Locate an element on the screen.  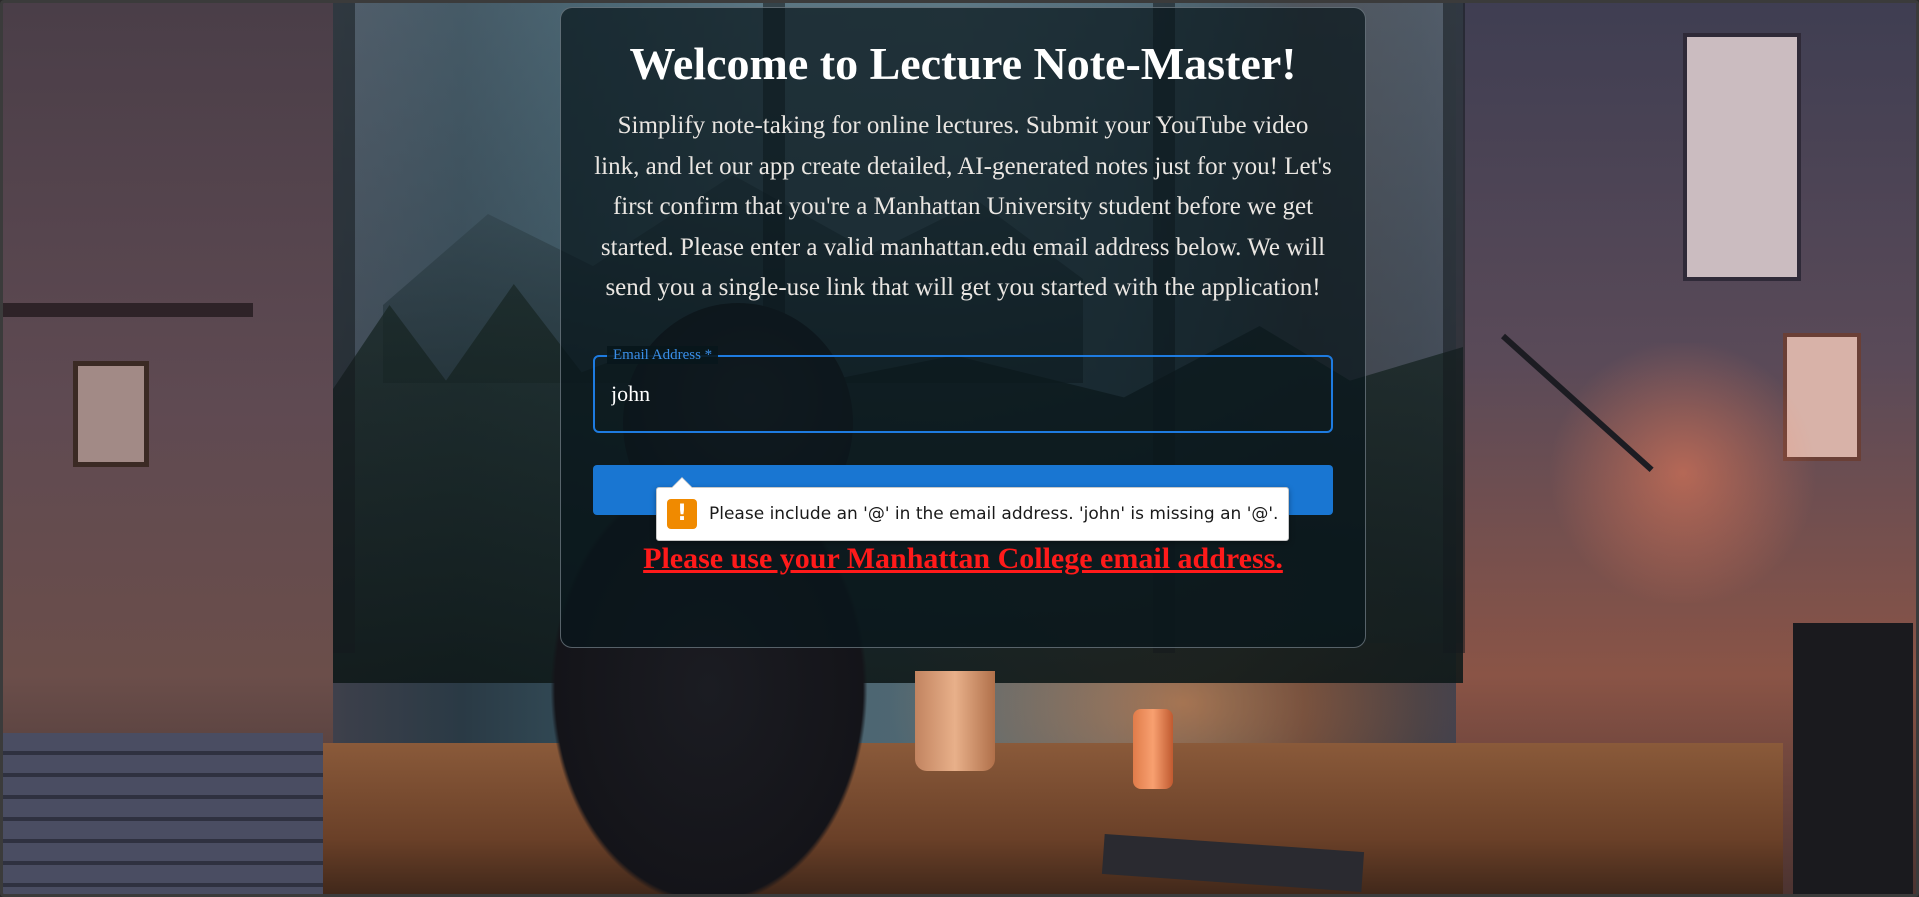
desk-speaker is located at coordinates (1853, 758).